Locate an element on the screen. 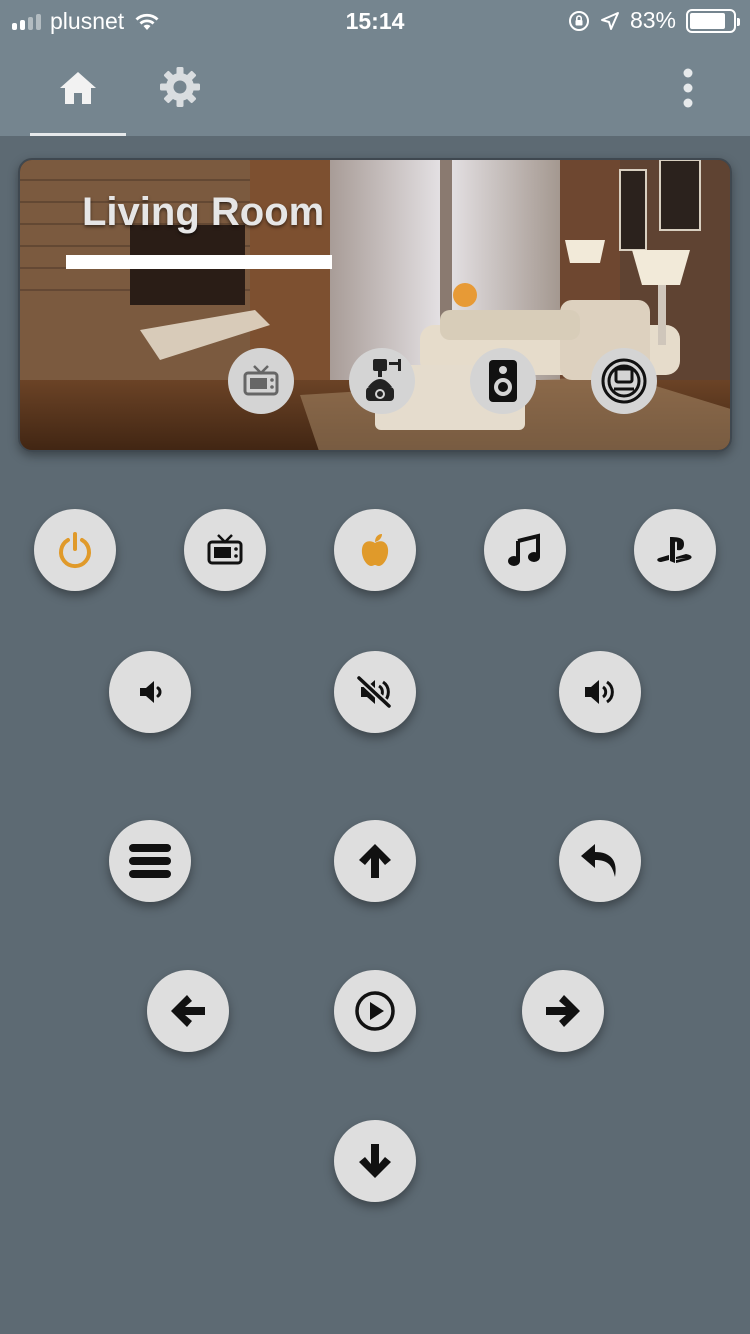  arrow-down-icon is located at coordinates (375, 1161).